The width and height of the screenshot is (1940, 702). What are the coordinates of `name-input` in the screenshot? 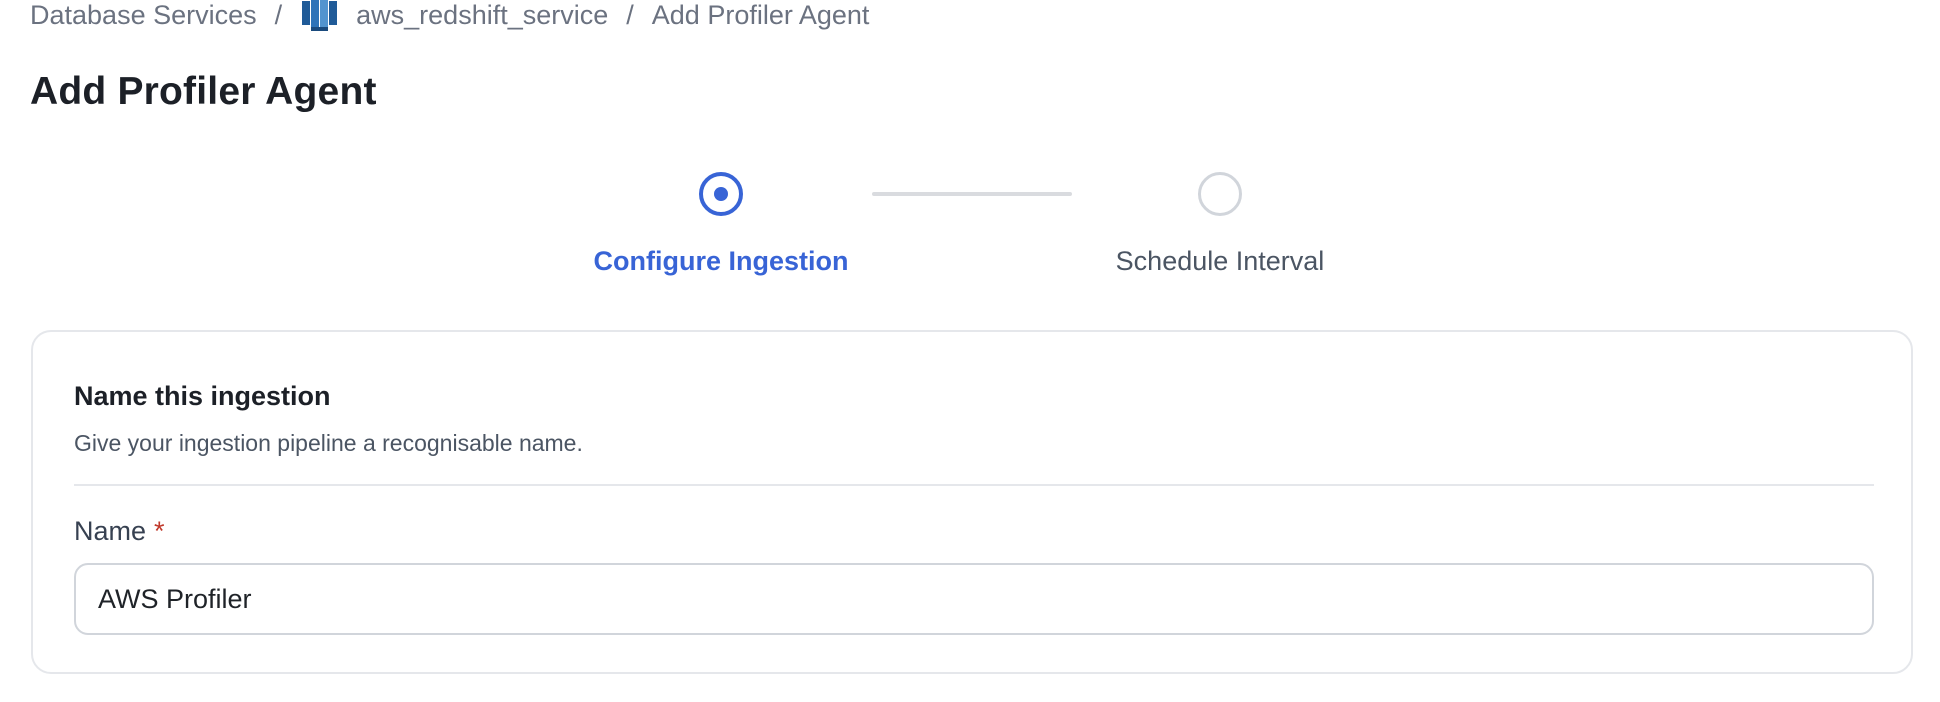 It's located at (974, 599).